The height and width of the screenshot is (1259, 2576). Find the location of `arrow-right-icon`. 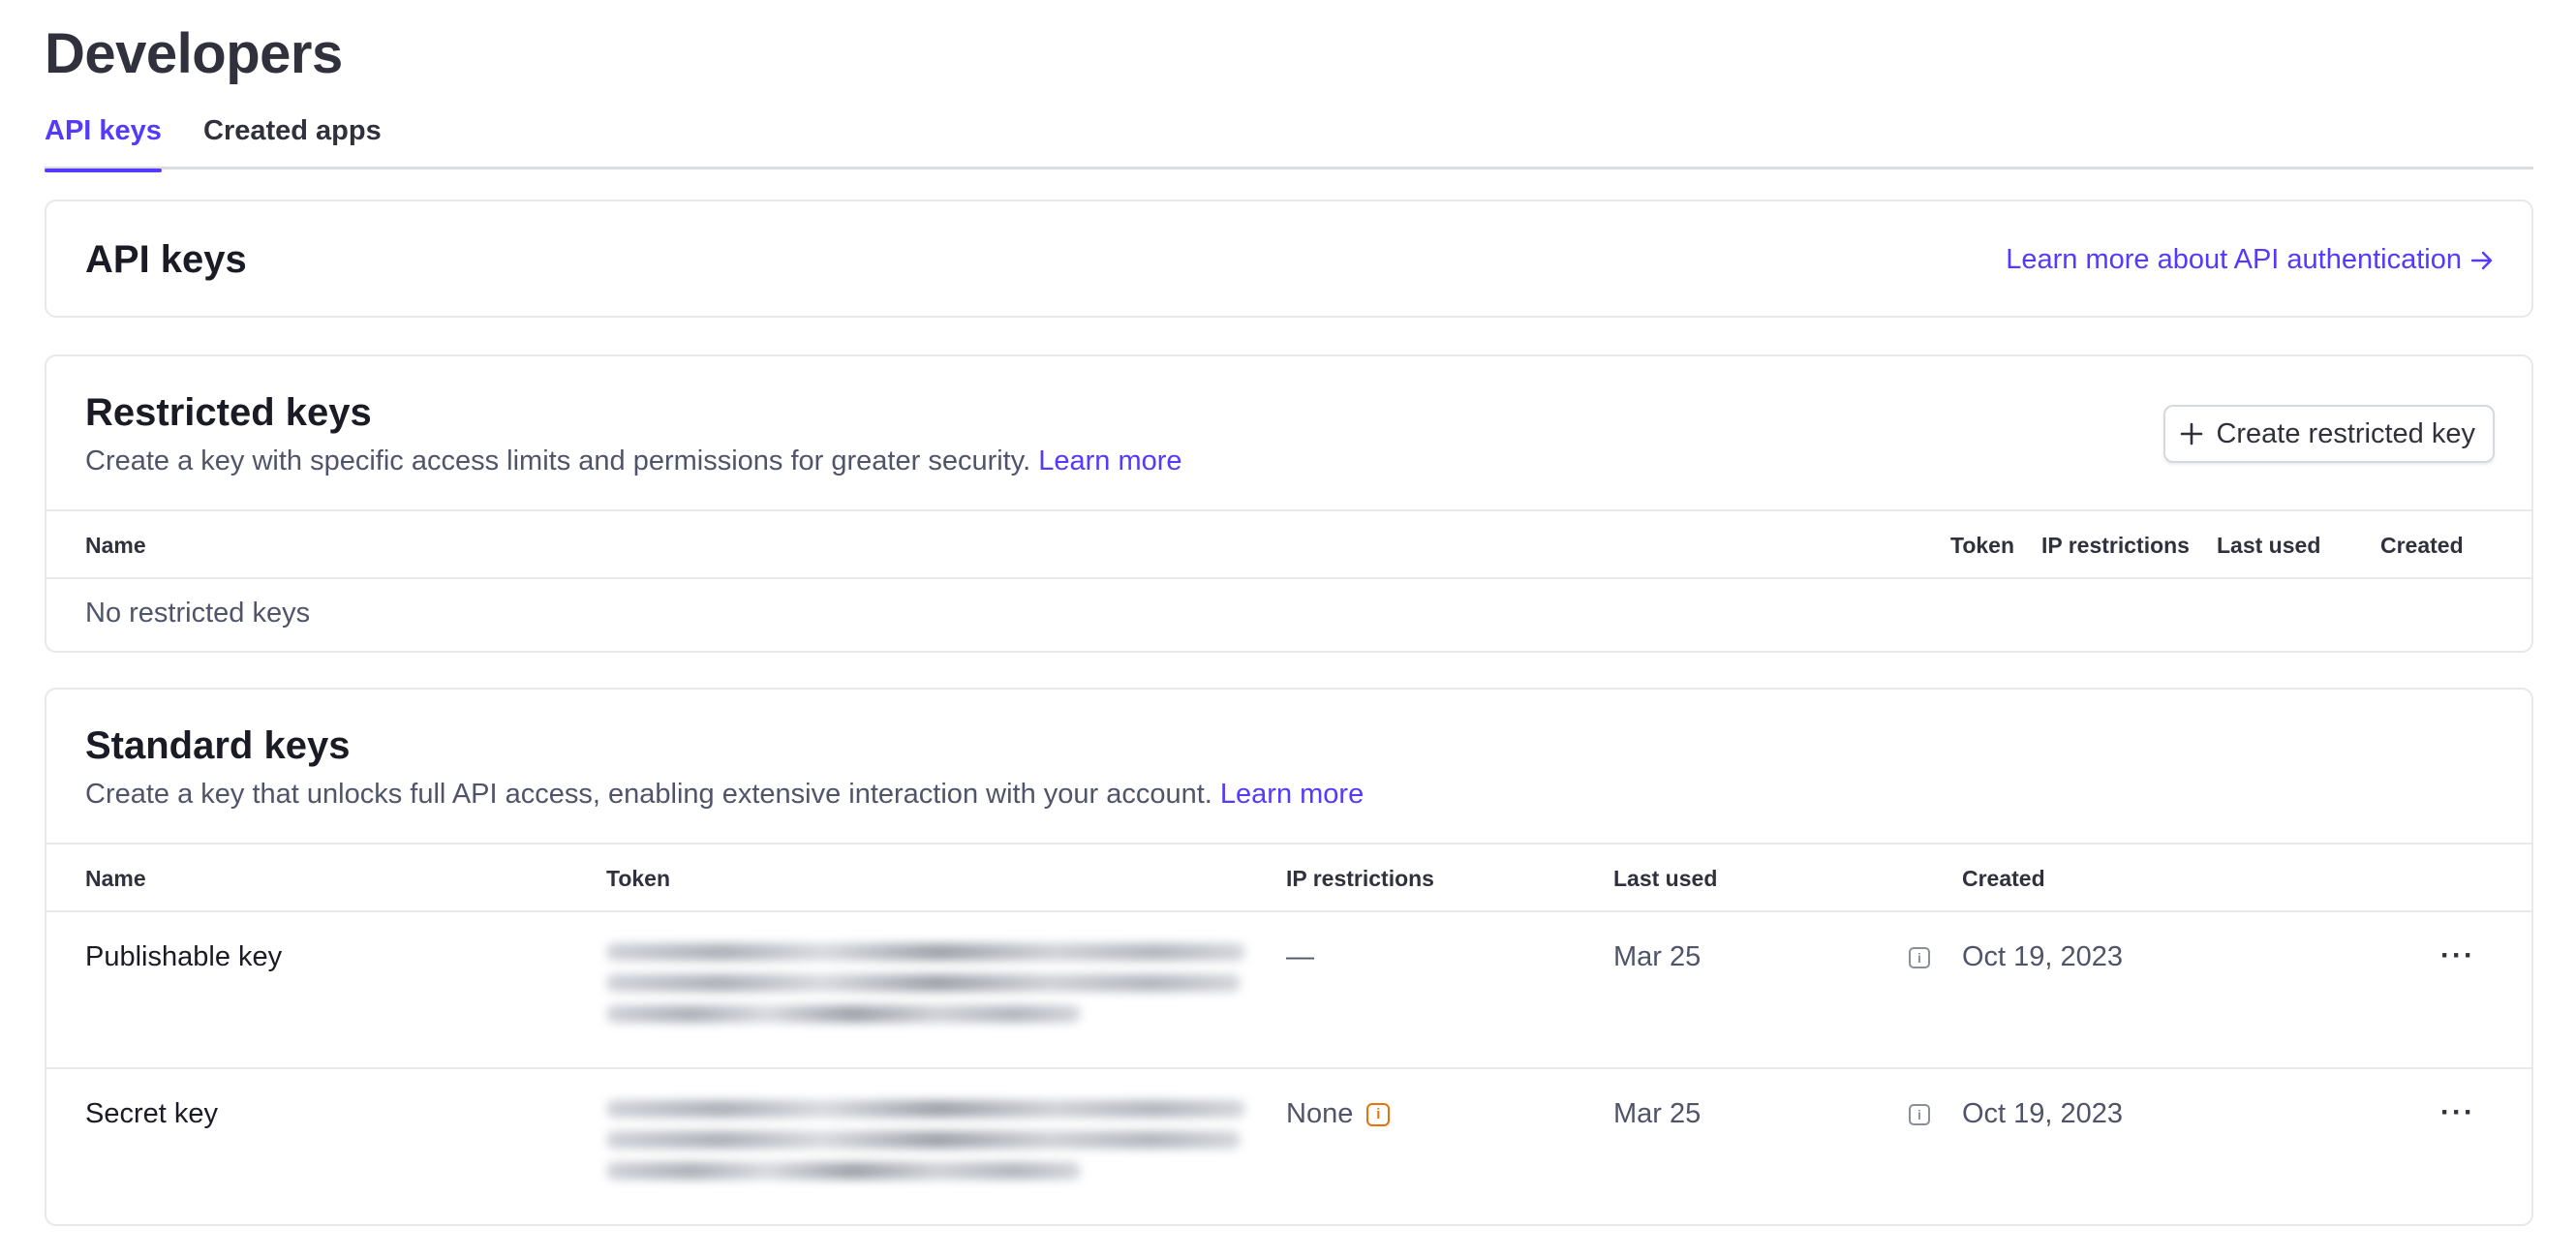

arrow-right-icon is located at coordinates (2481, 260).